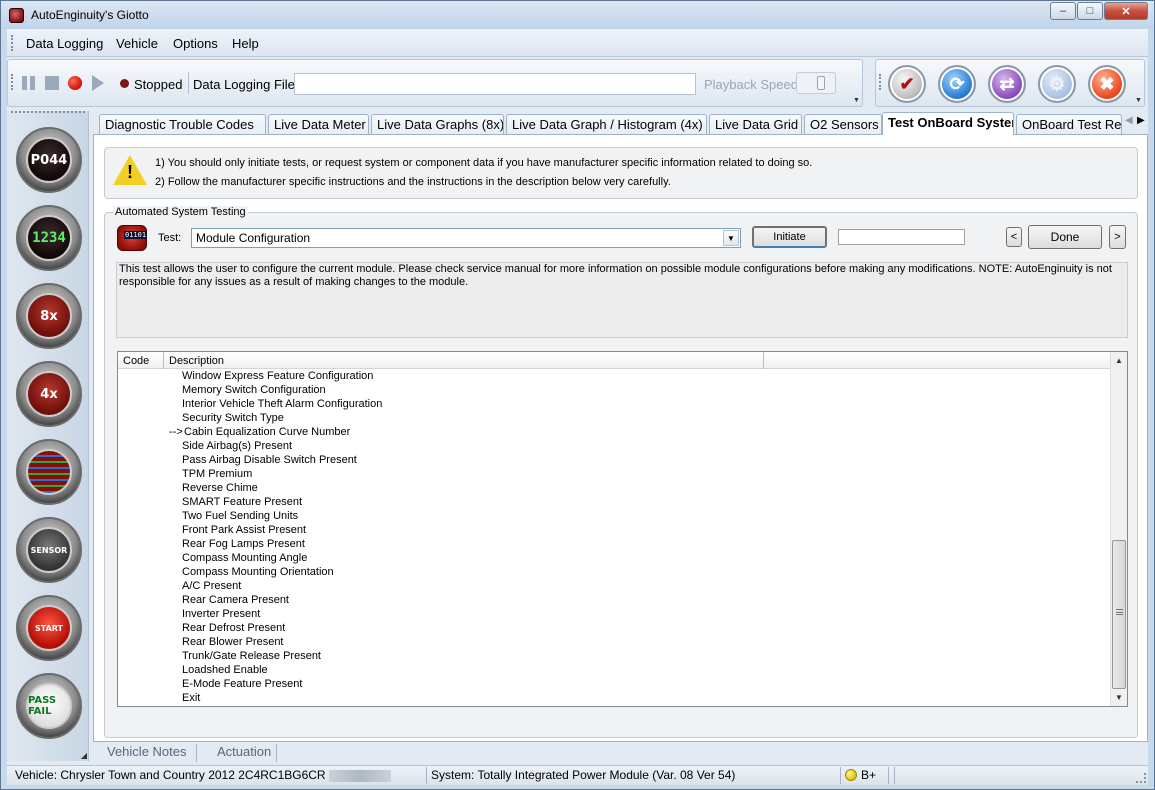 Image resolution: width=1155 pixels, height=790 pixels. Describe the element at coordinates (495, 84) in the screenshot. I see `data-logging-file-field` at that location.